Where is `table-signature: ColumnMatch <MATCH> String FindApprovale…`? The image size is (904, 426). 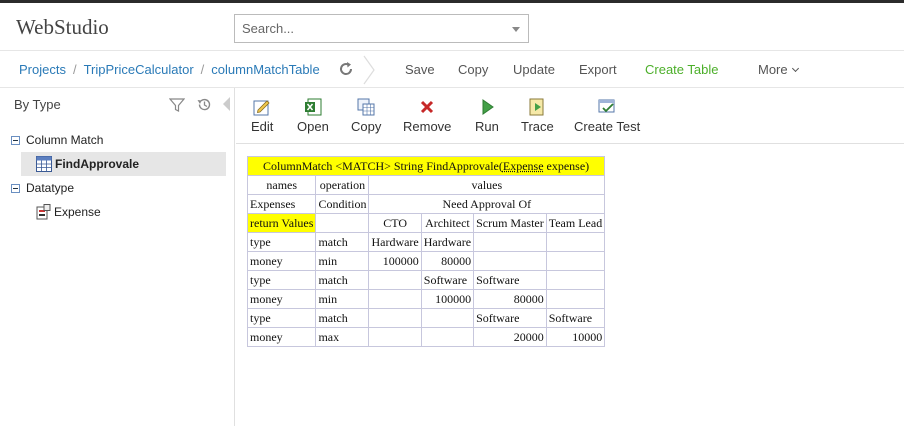 table-signature: ColumnMatch <MATCH> String FindApprovale… is located at coordinates (426, 166).